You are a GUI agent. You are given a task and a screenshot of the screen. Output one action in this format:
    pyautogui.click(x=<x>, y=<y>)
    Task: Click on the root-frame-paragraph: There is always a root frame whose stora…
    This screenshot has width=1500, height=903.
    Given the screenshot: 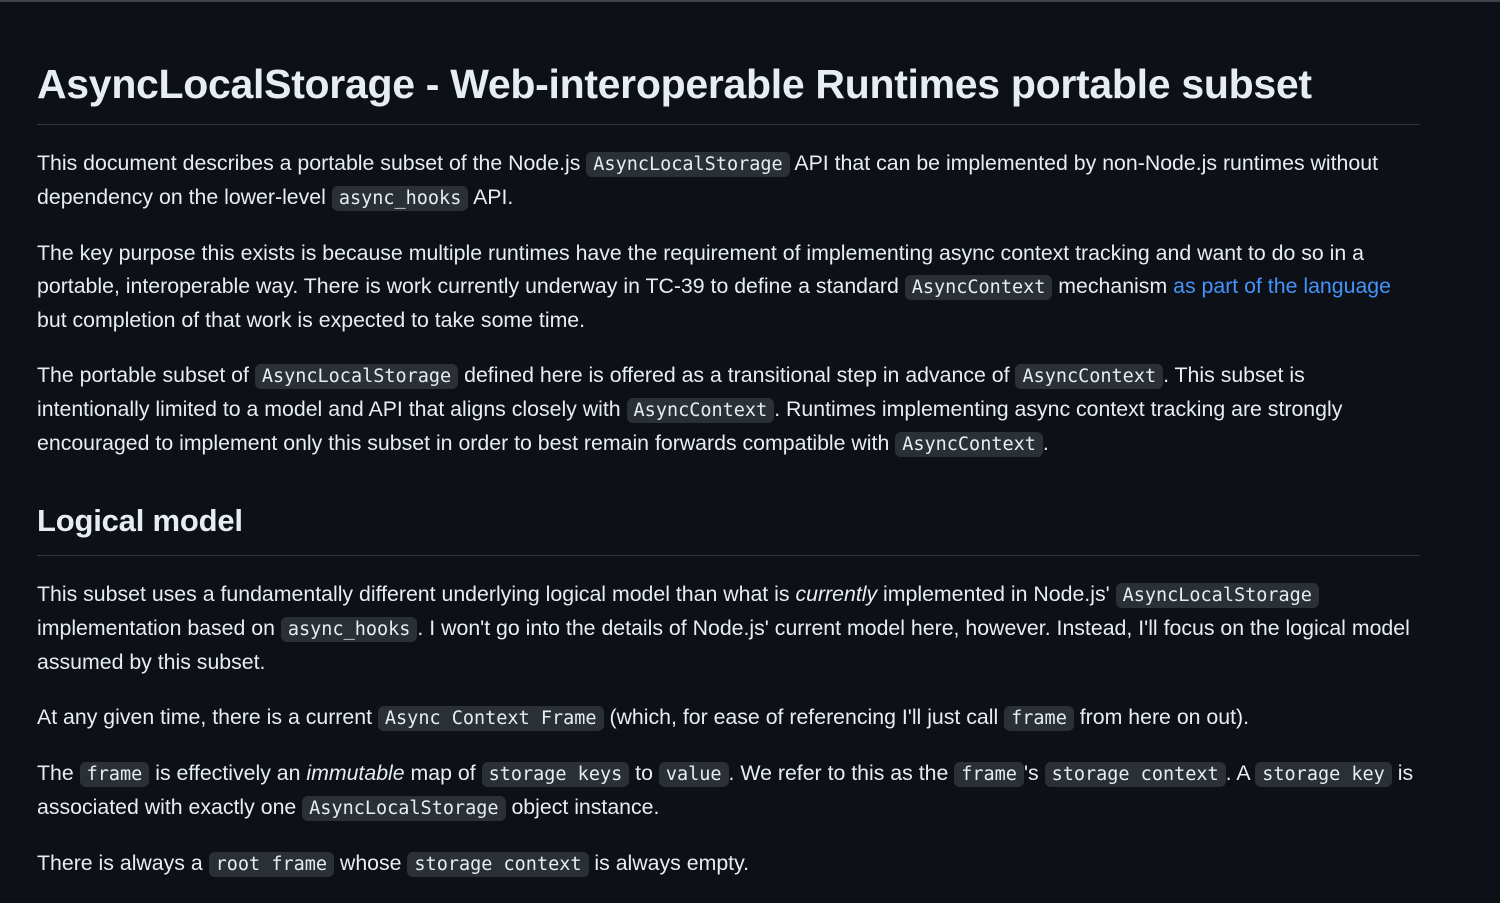 What is the action you would take?
    pyautogui.click(x=728, y=864)
    